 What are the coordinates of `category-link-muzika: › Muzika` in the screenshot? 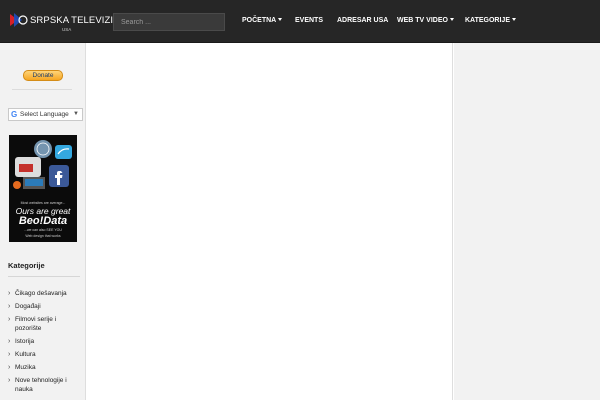 It's located at (43, 367).